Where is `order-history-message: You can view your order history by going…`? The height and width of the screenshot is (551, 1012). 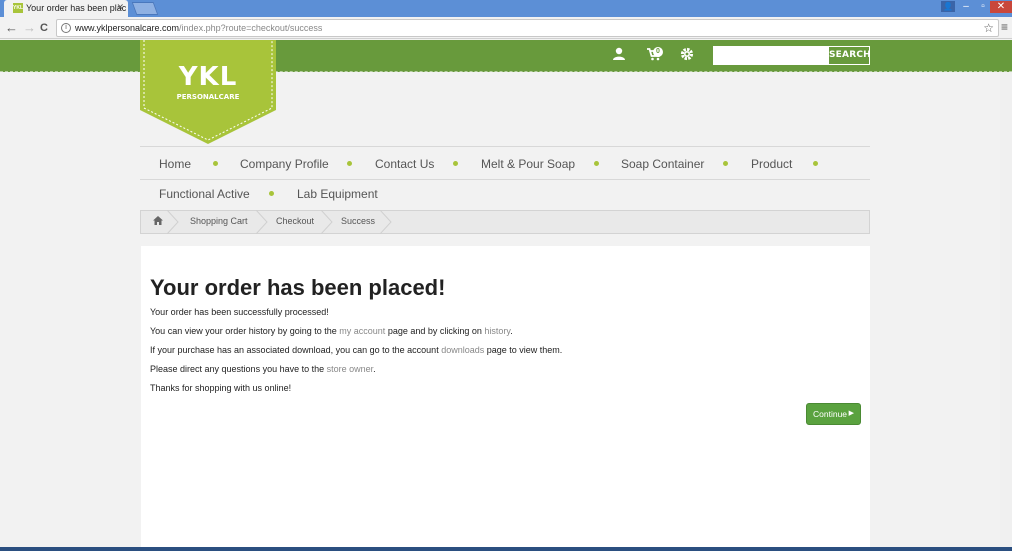 order-history-message: You can view your order history by going… is located at coordinates (331, 331).